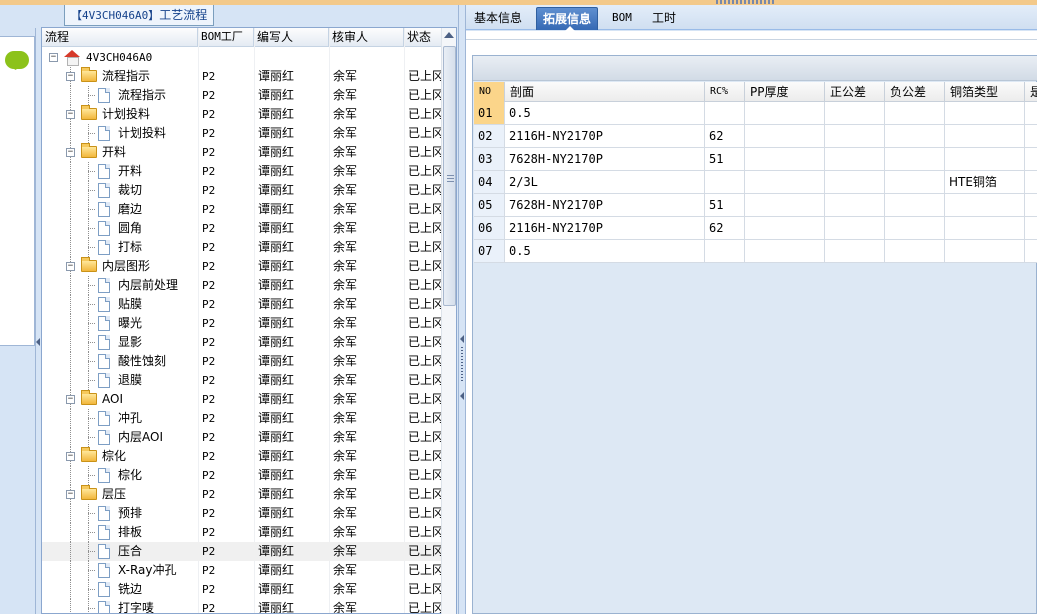 The height and width of the screenshot is (614, 1037). Describe the element at coordinates (226, 37) in the screenshot. I see `col-header-bom: BOM工厂` at that location.